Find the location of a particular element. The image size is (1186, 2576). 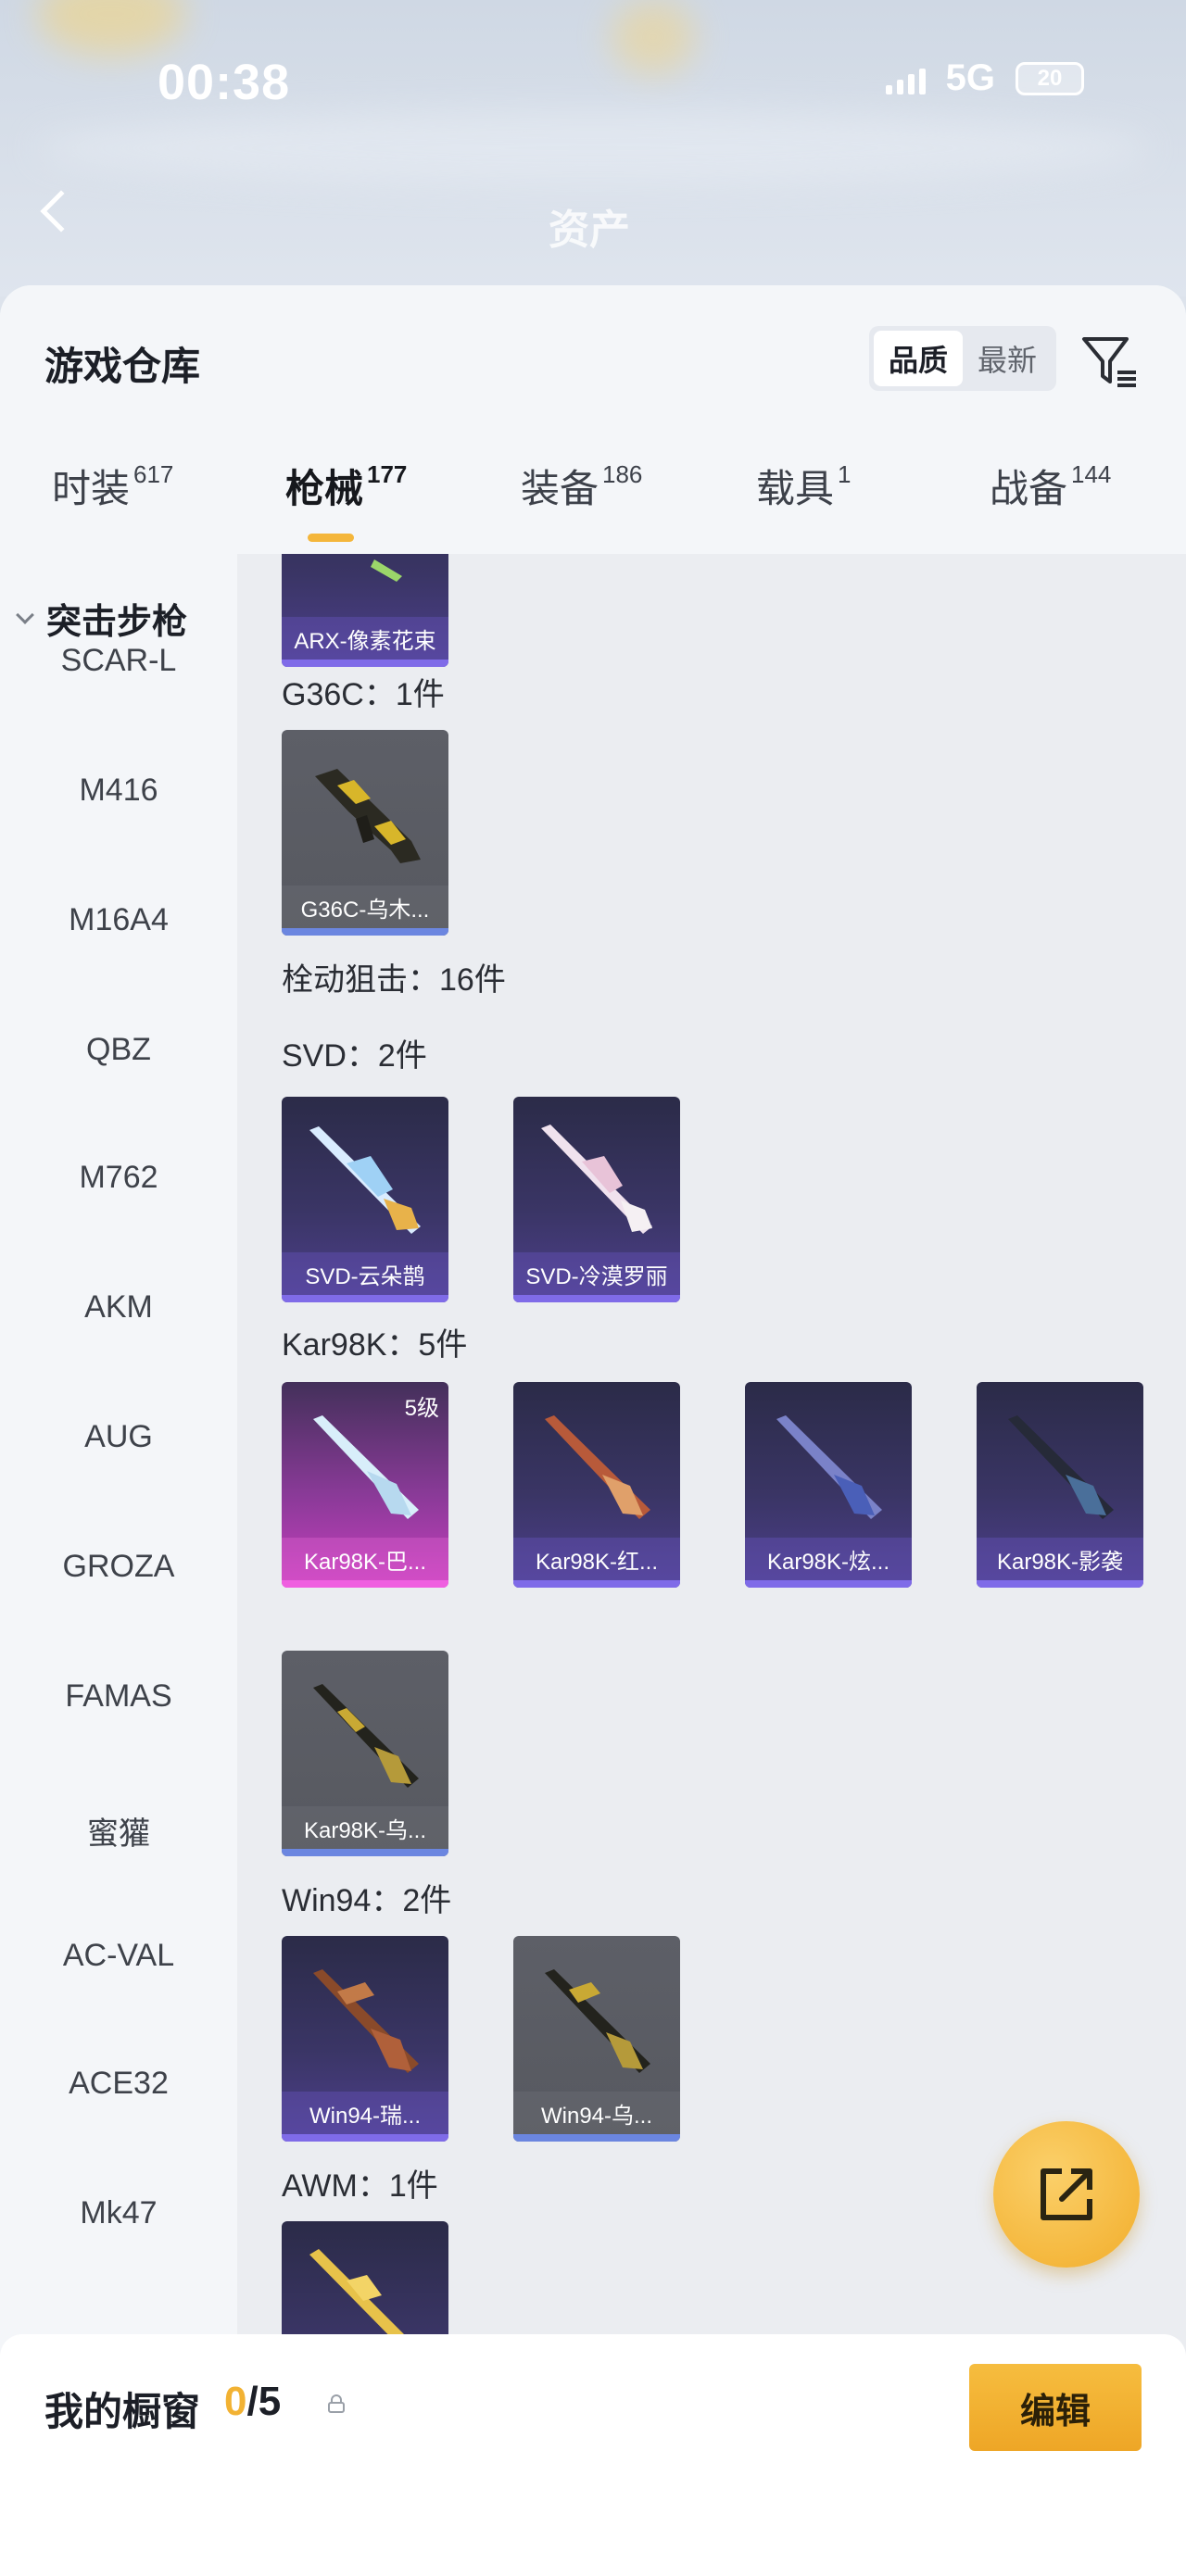

section-title-bolt-sniper: 栓动狙击：16件 is located at coordinates (394, 980).